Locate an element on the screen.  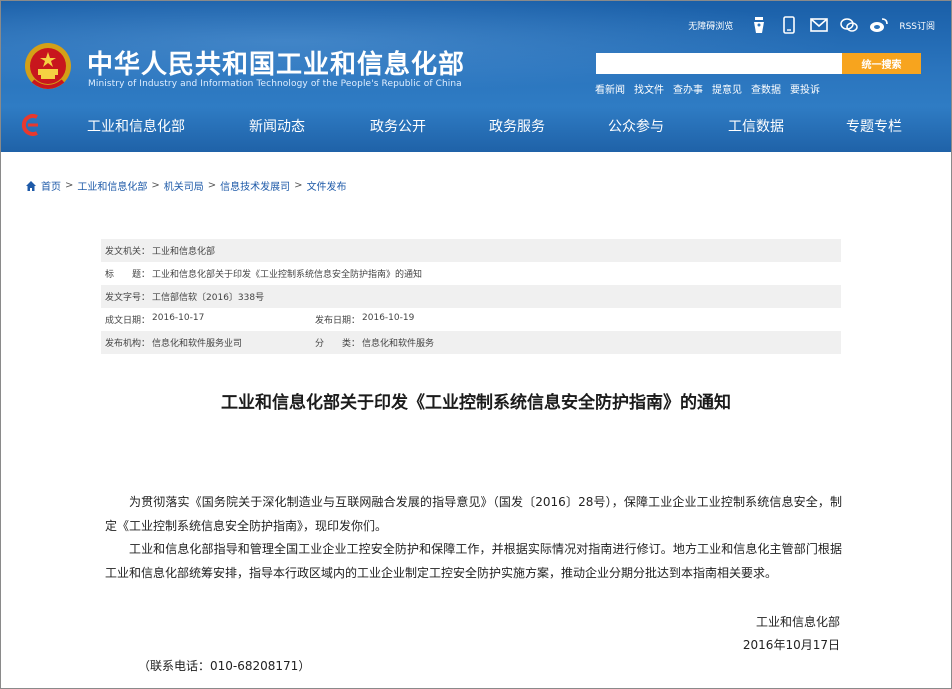
quick-link-services: 查办事 is located at coordinates (688, 88).